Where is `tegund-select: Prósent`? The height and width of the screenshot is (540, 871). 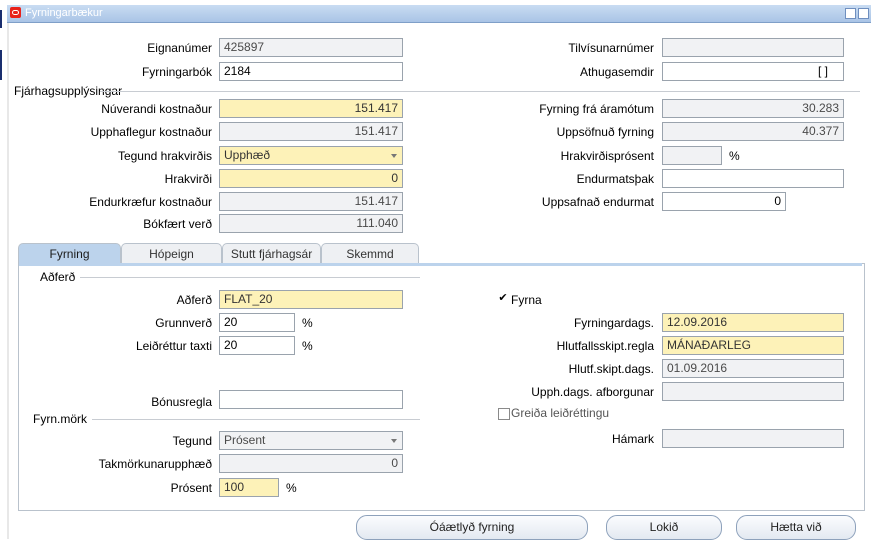 tegund-select: Prósent is located at coordinates (311, 440).